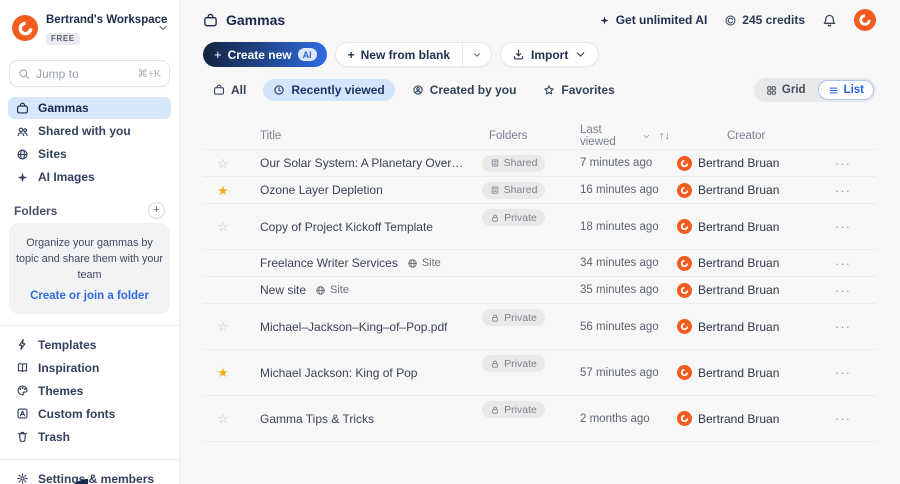 The width and height of the screenshot is (900, 484). What do you see at coordinates (464, 90) in the screenshot?
I see `filter-tab-created-by-you: Created by you` at bounding box center [464, 90].